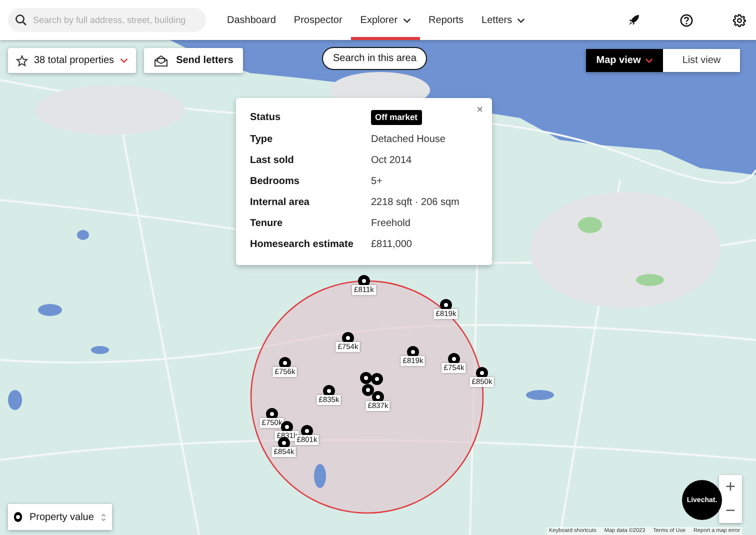 This screenshot has height=535, width=756. I want to click on zoom-button: −, so click(730, 511).